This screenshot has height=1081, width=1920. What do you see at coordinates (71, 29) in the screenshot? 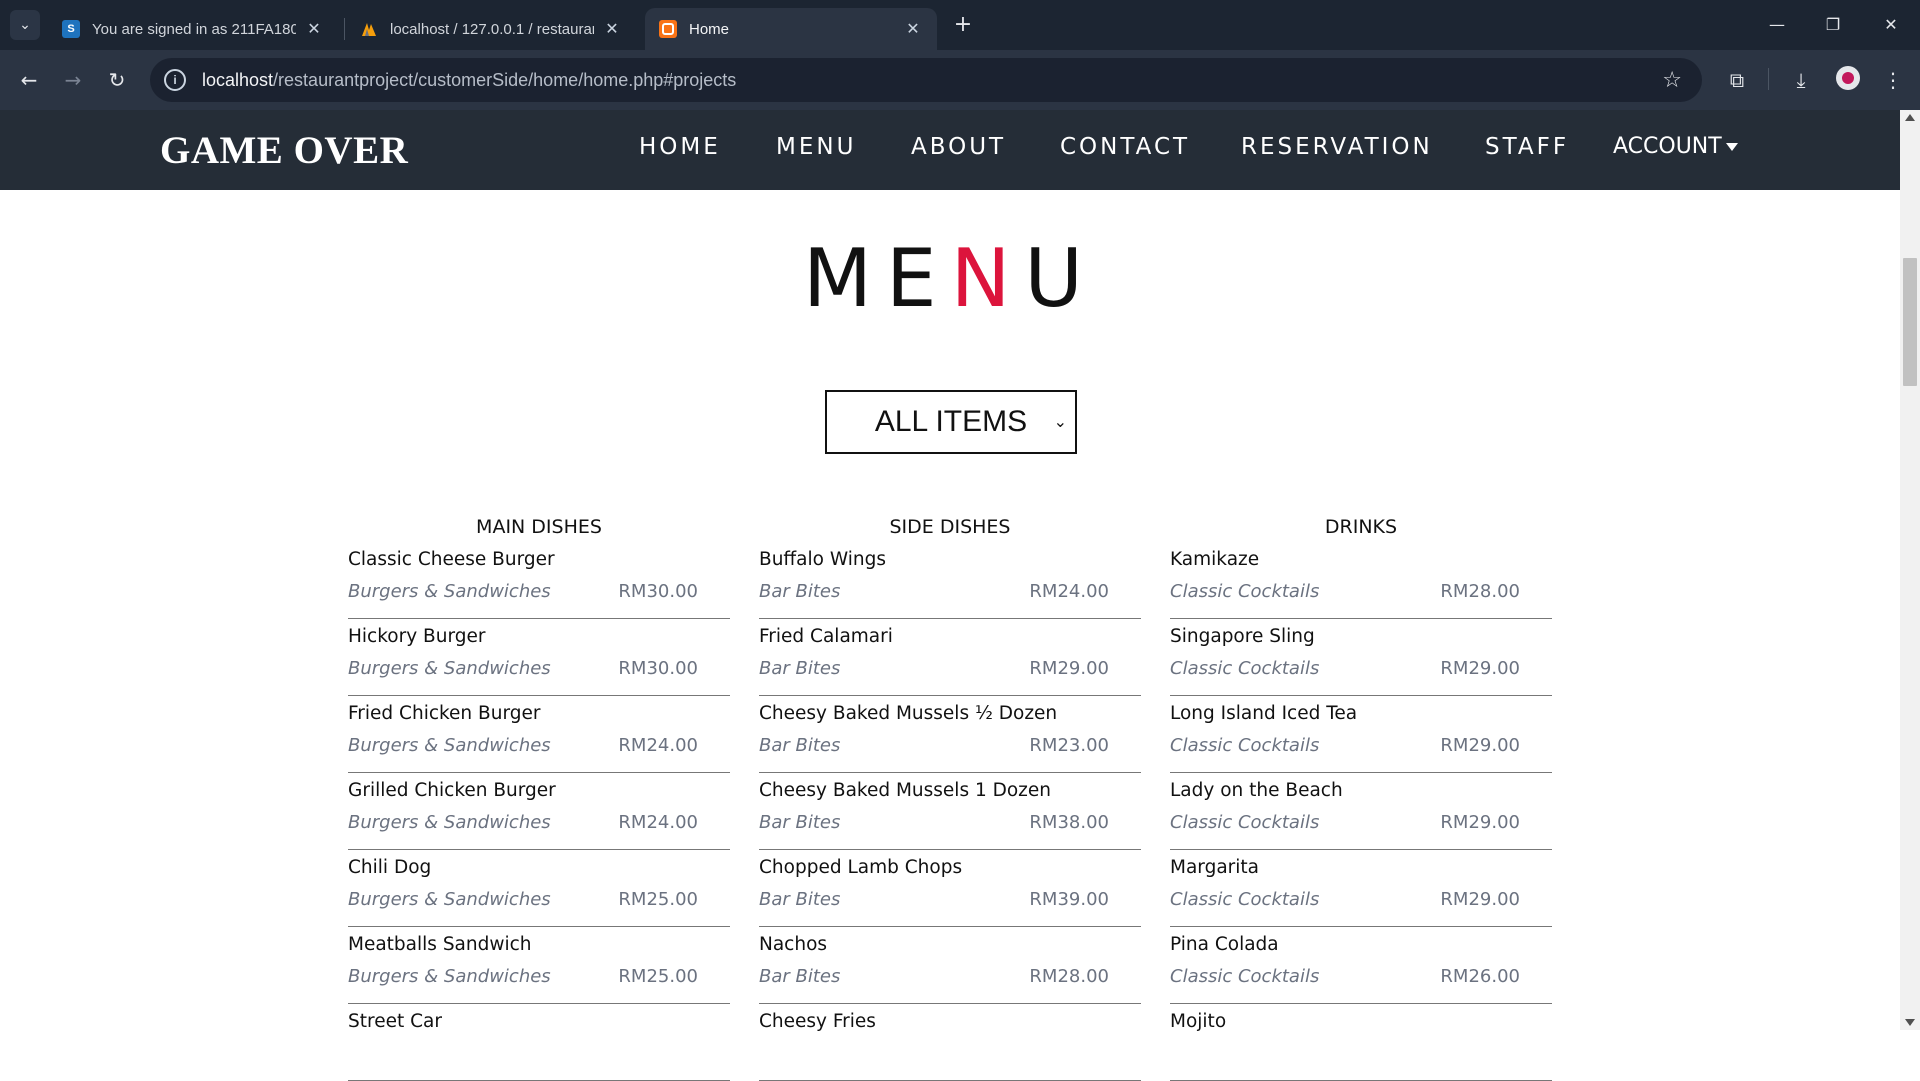
I see `s-favicon-icon: S` at bounding box center [71, 29].